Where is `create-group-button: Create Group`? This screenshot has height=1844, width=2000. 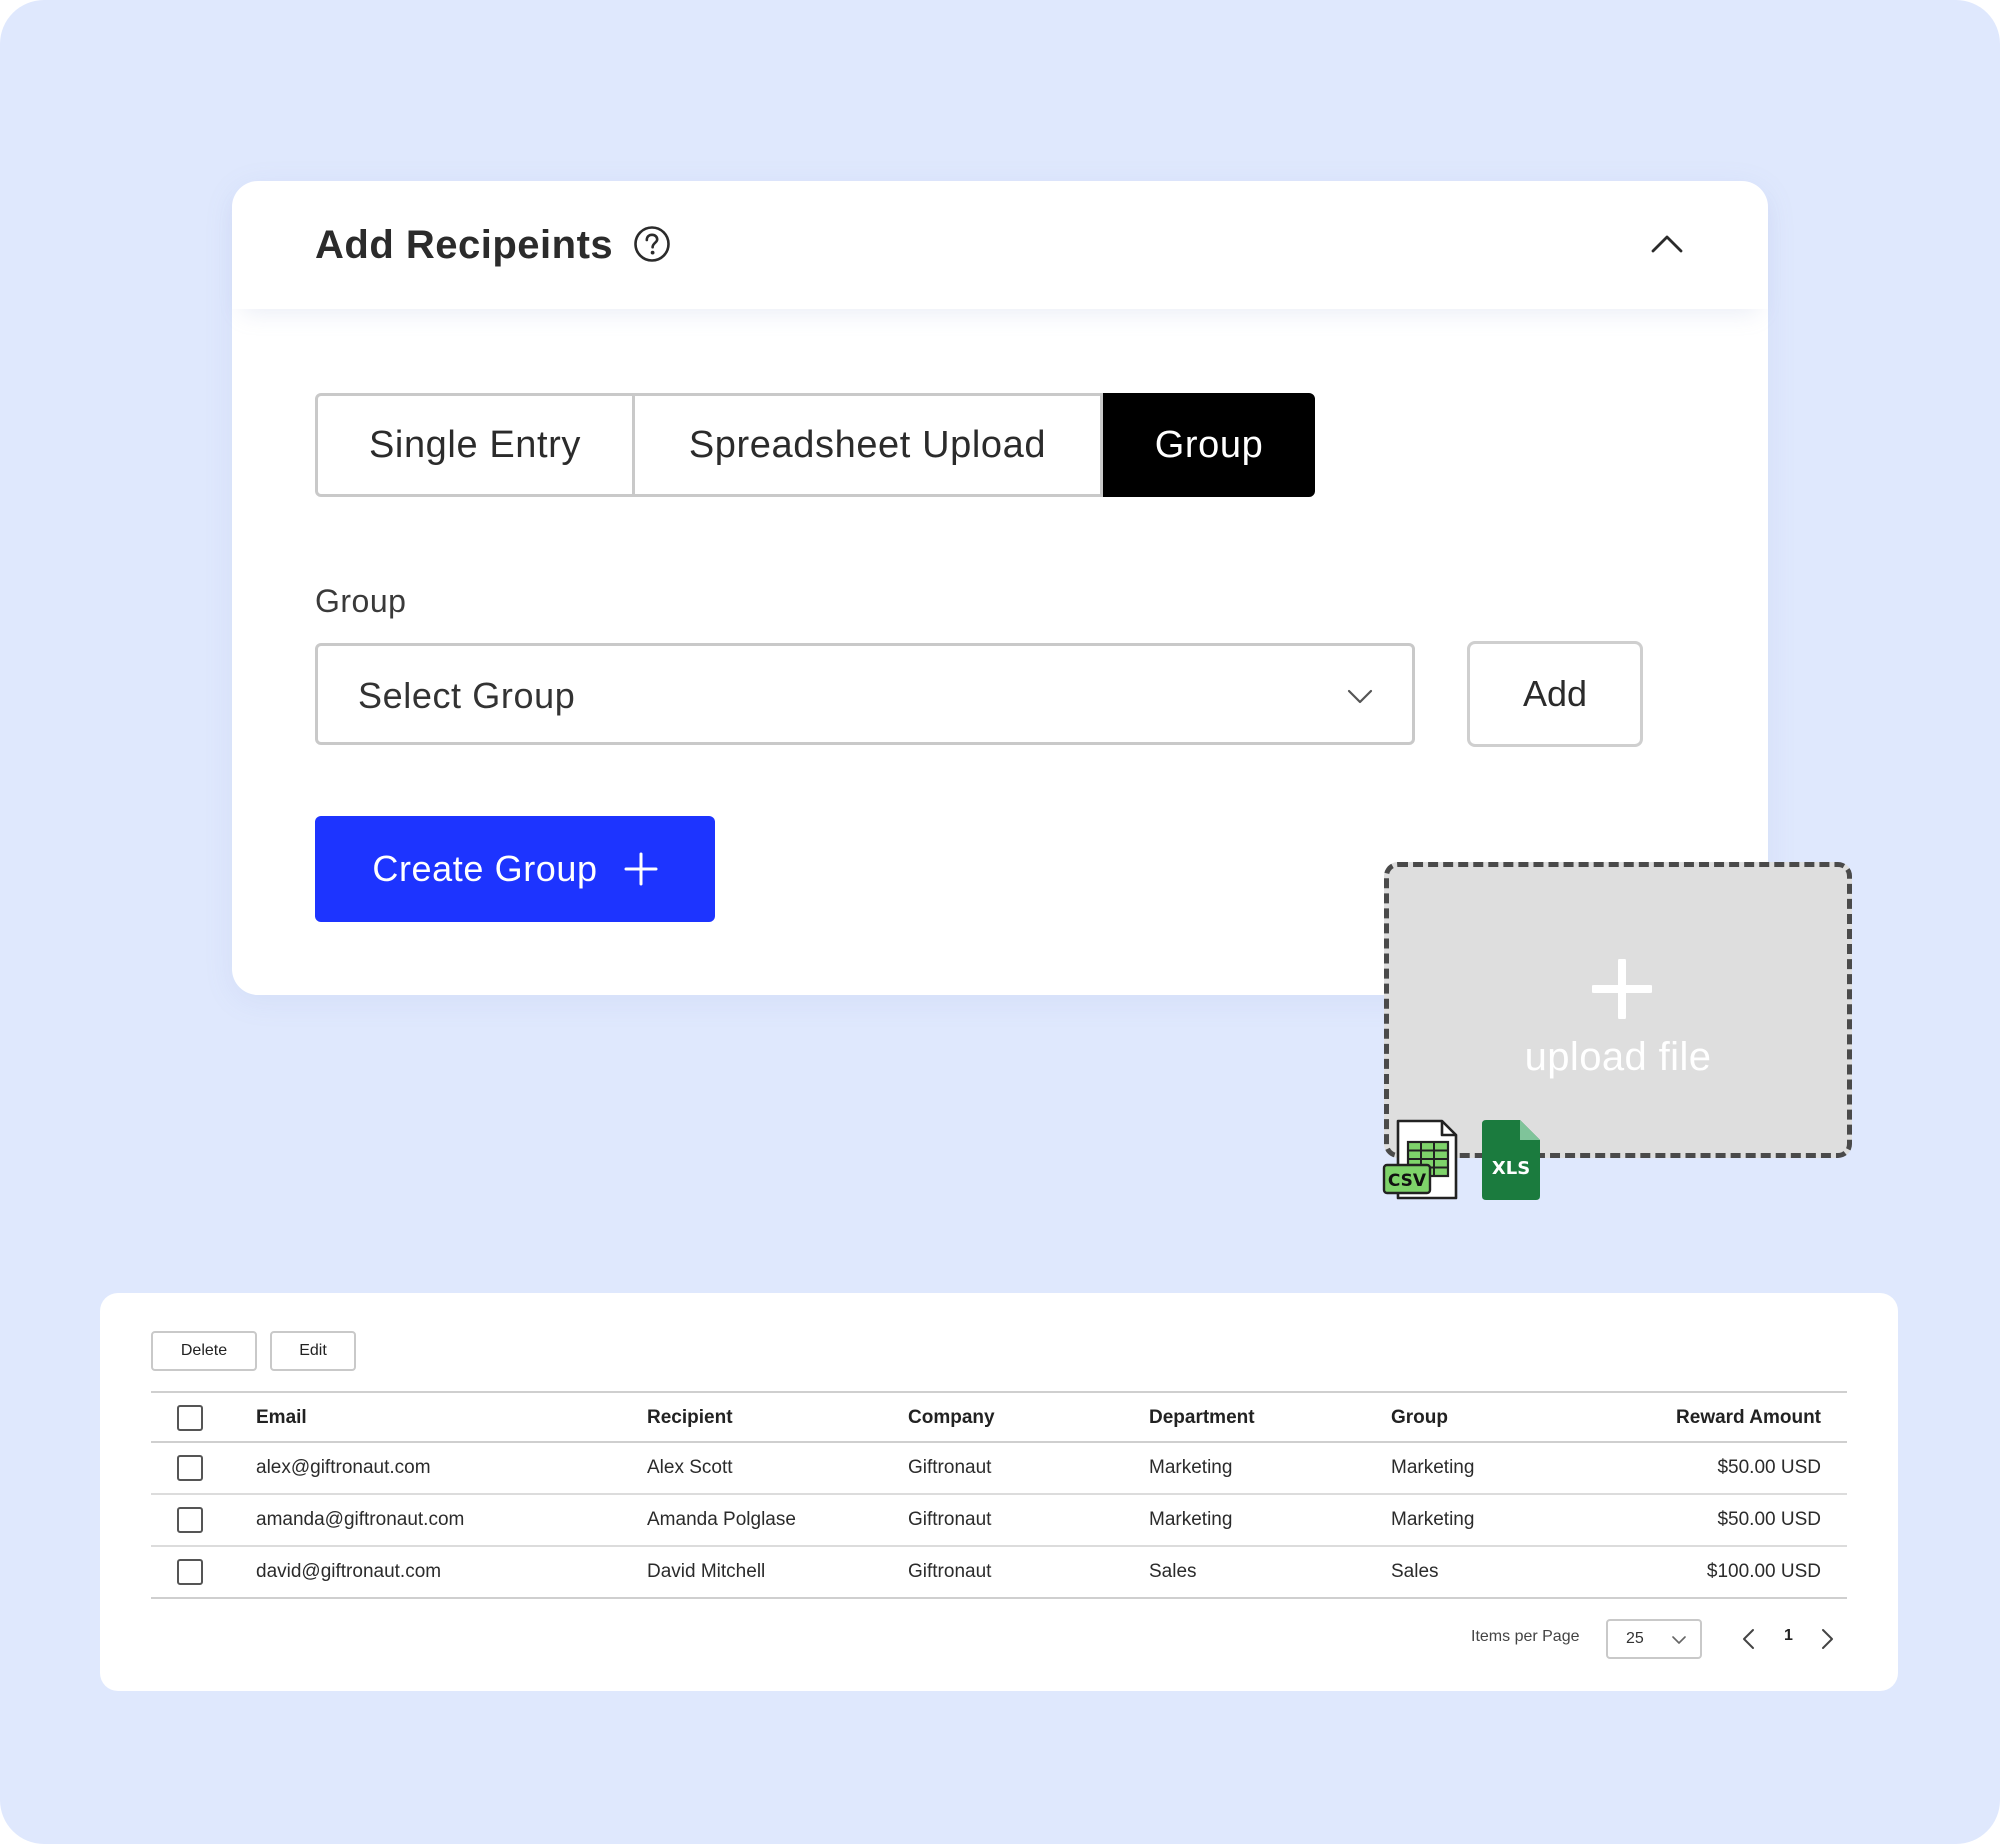 create-group-button: Create Group is located at coordinates (515, 869).